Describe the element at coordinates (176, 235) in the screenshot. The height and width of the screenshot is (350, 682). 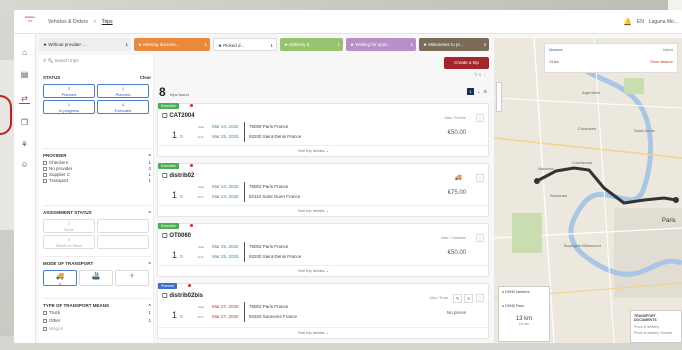
I see `trip-id: ▢ OT0060` at that location.